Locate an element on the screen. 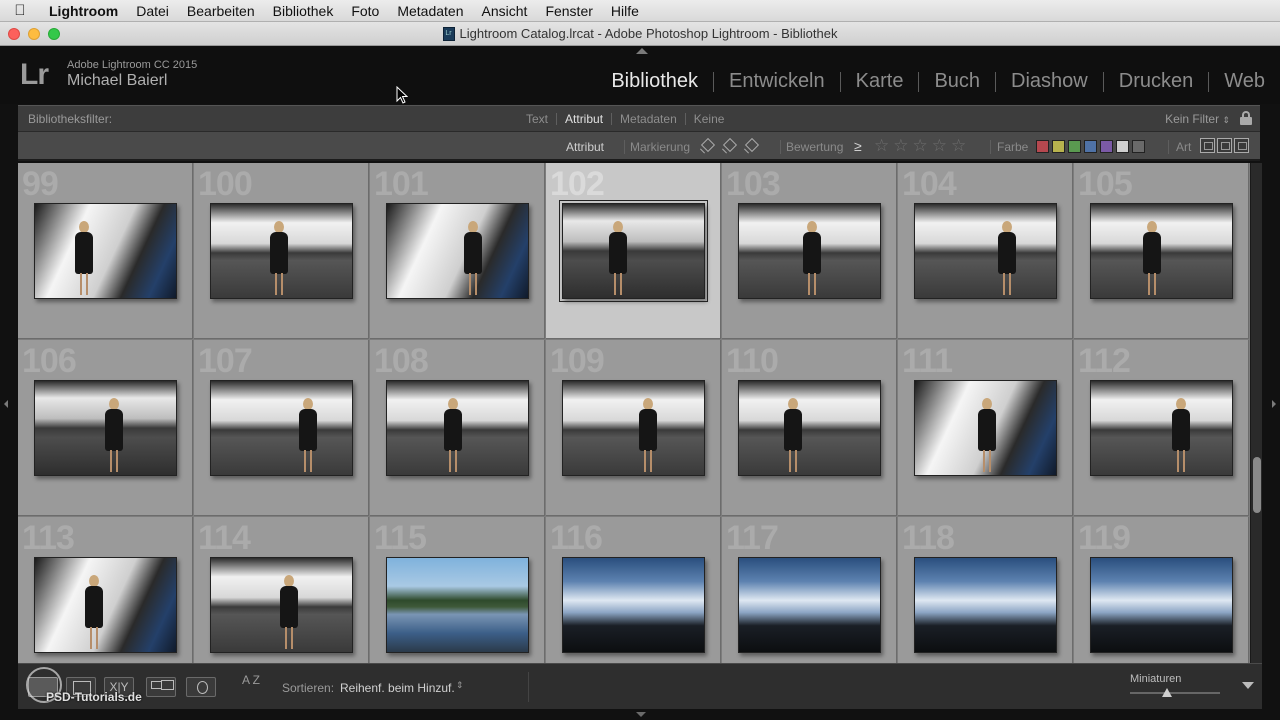  grid-cell: 104 is located at coordinates (985, 251).